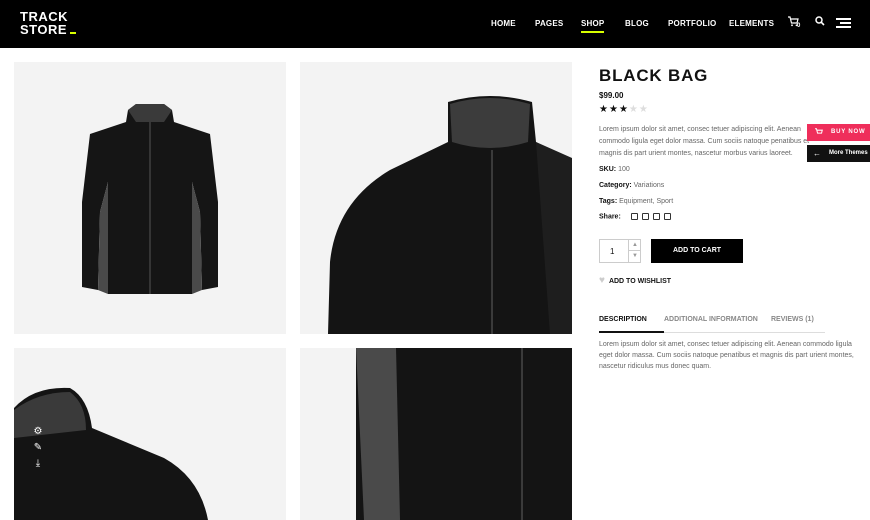  Describe the element at coordinates (503, 23) in the screenshot. I see `nav-home: HOME` at that location.